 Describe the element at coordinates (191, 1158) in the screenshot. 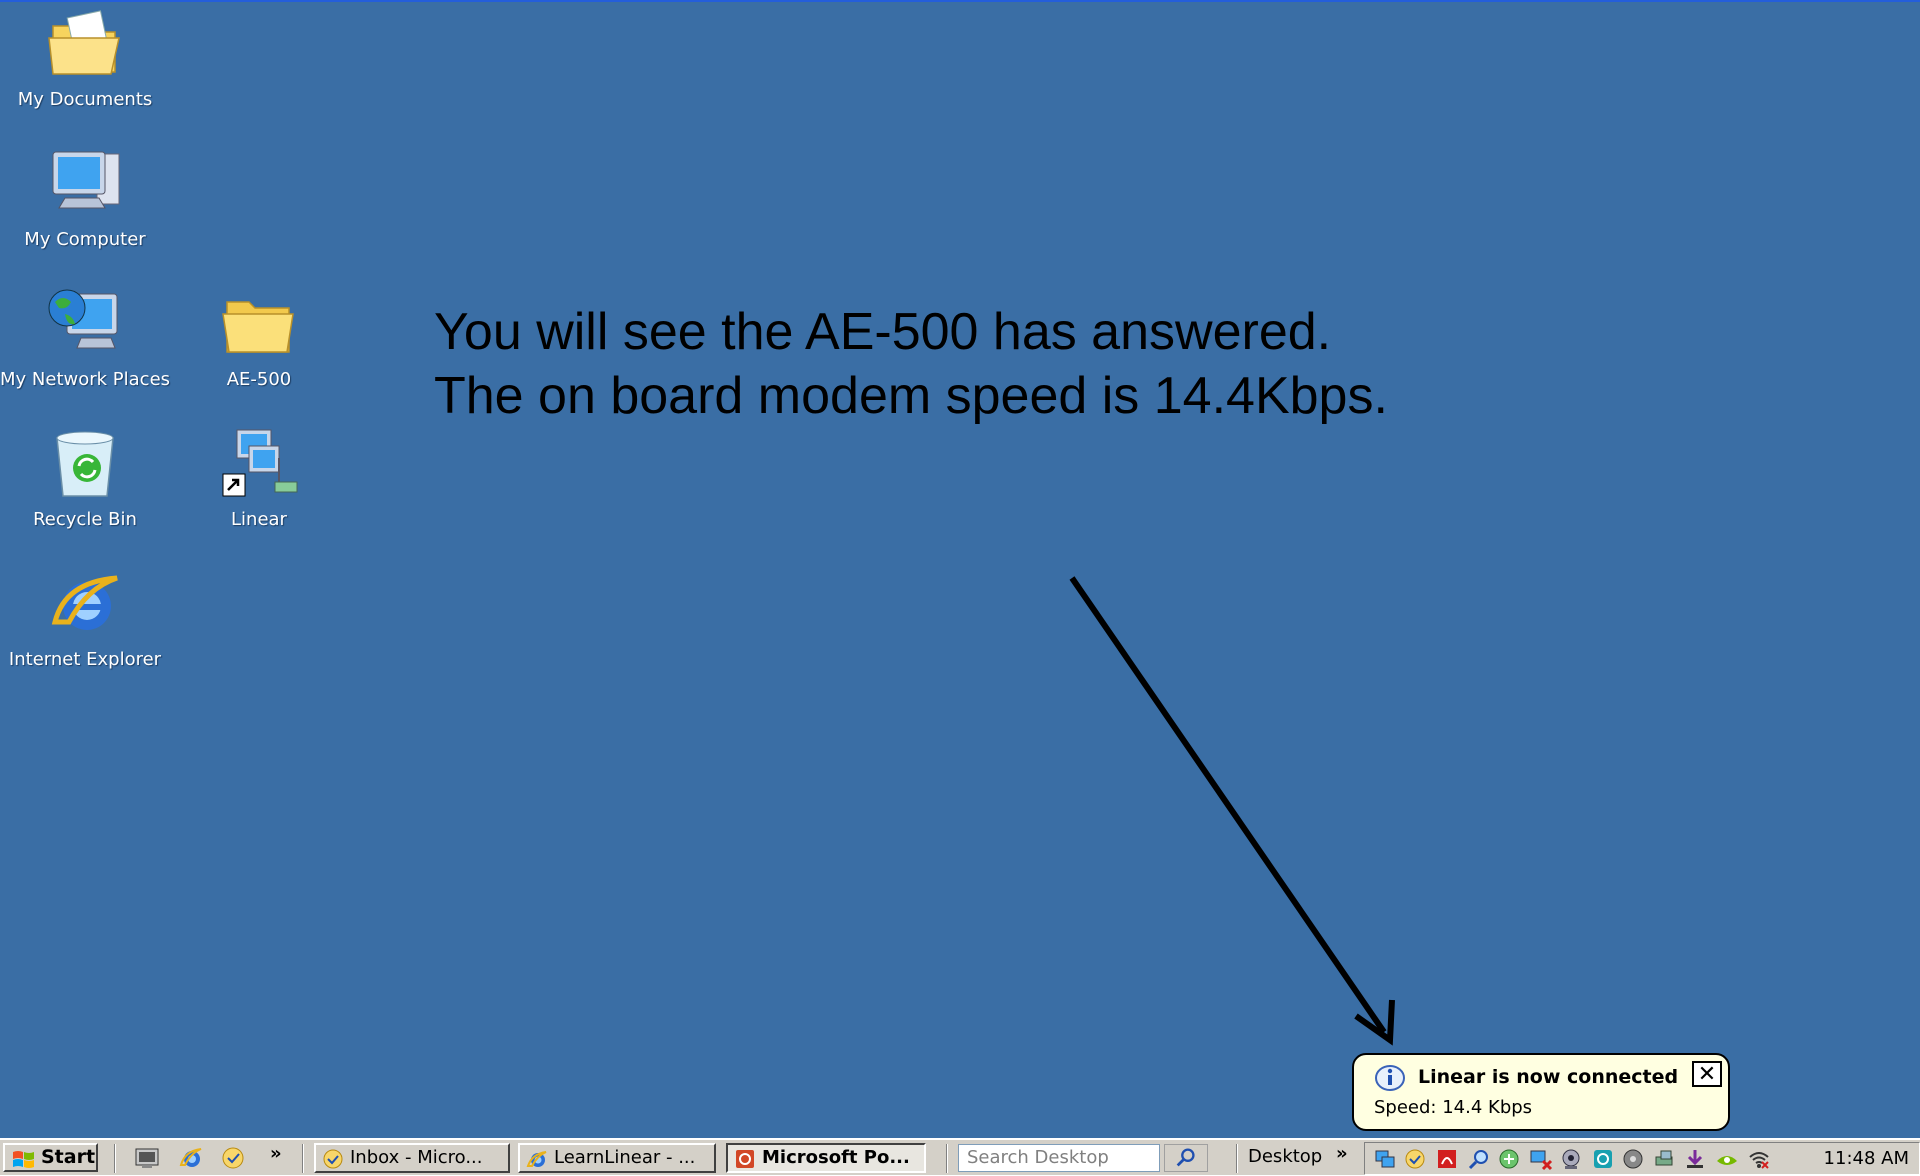

I see `ie-quicklaunch-icon` at that location.